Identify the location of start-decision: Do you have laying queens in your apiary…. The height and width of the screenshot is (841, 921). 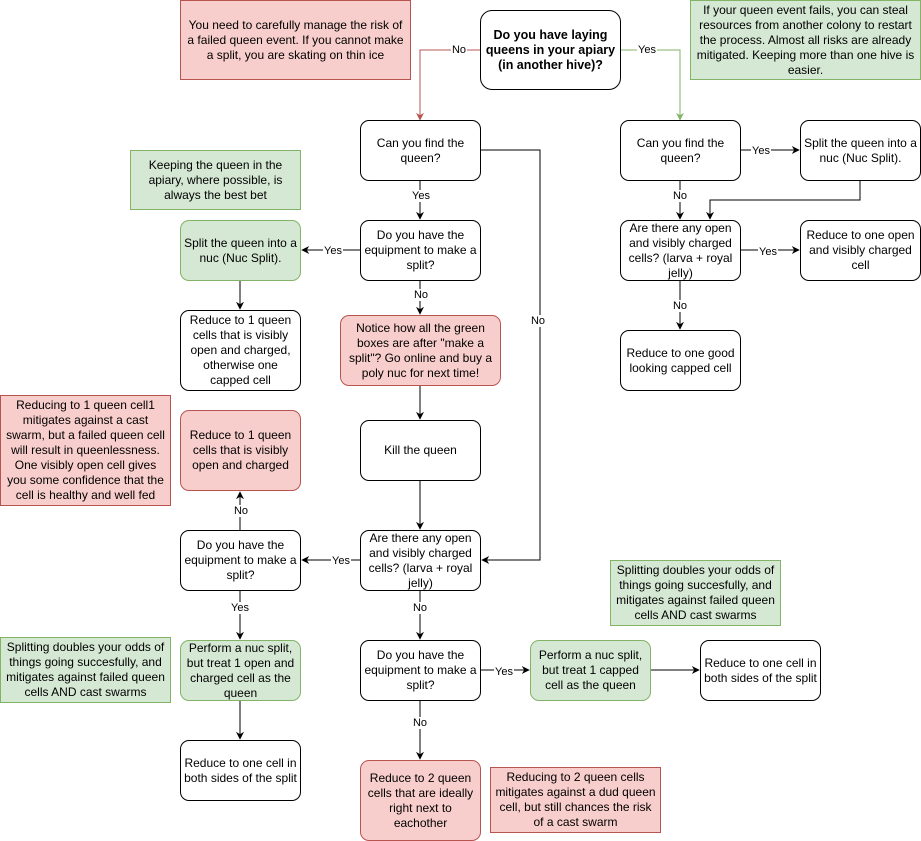
(550, 50).